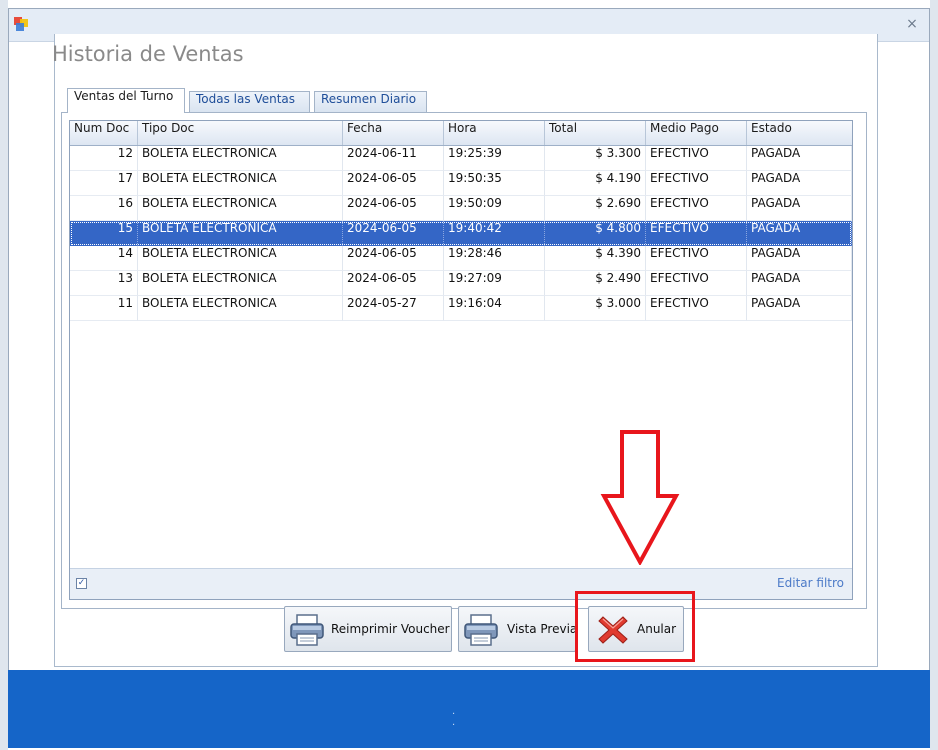 The width and height of the screenshot is (938, 750). What do you see at coordinates (595, 283) in the screenshot?
I see `cell-total: $ 2.490` at bounding box center [595, 283].